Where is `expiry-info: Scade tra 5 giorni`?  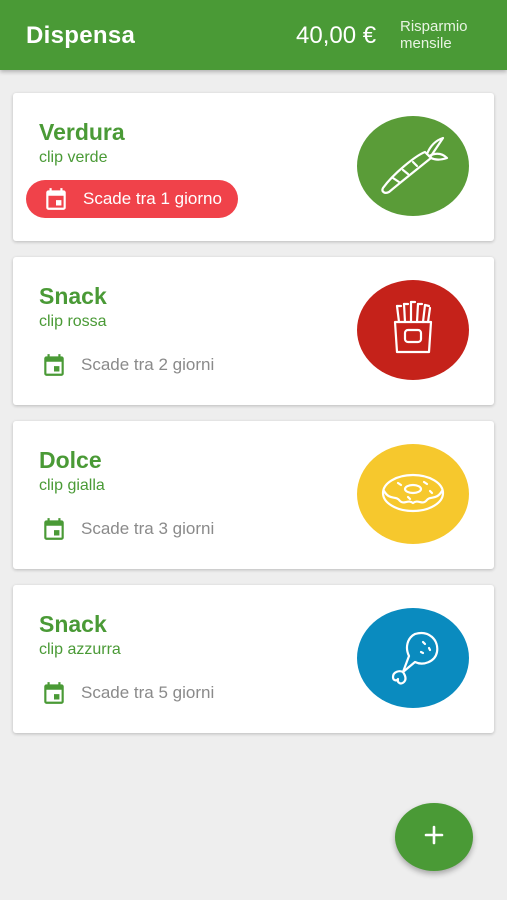
expiry-info: Scade tra 5 giorni is located at coordinates (127, 693).